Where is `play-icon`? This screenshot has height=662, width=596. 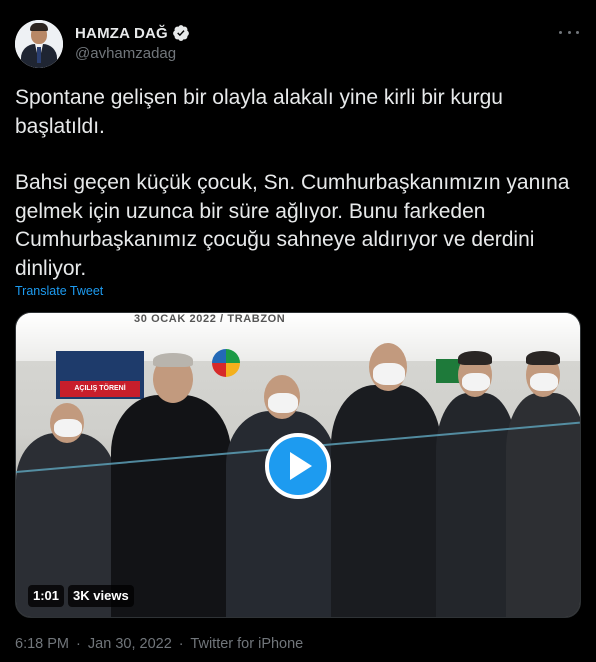
play-icon is located at coordinates (298, 466).